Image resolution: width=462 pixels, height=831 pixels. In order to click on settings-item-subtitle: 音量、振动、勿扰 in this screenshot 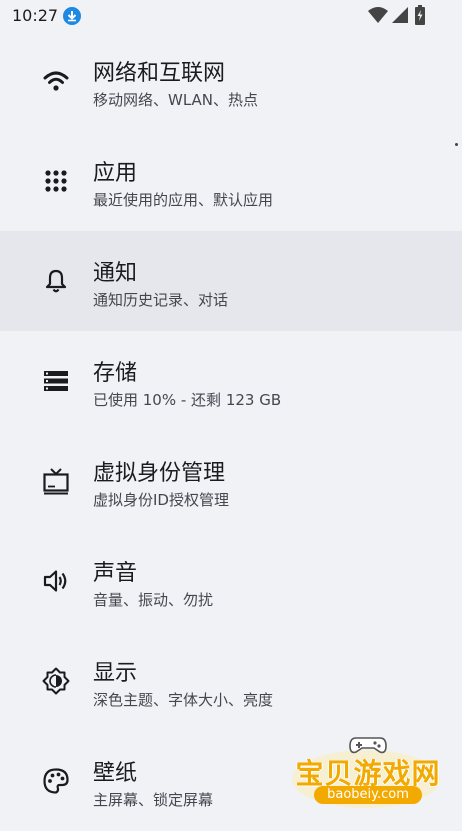, I will do `click(153, 600)`.